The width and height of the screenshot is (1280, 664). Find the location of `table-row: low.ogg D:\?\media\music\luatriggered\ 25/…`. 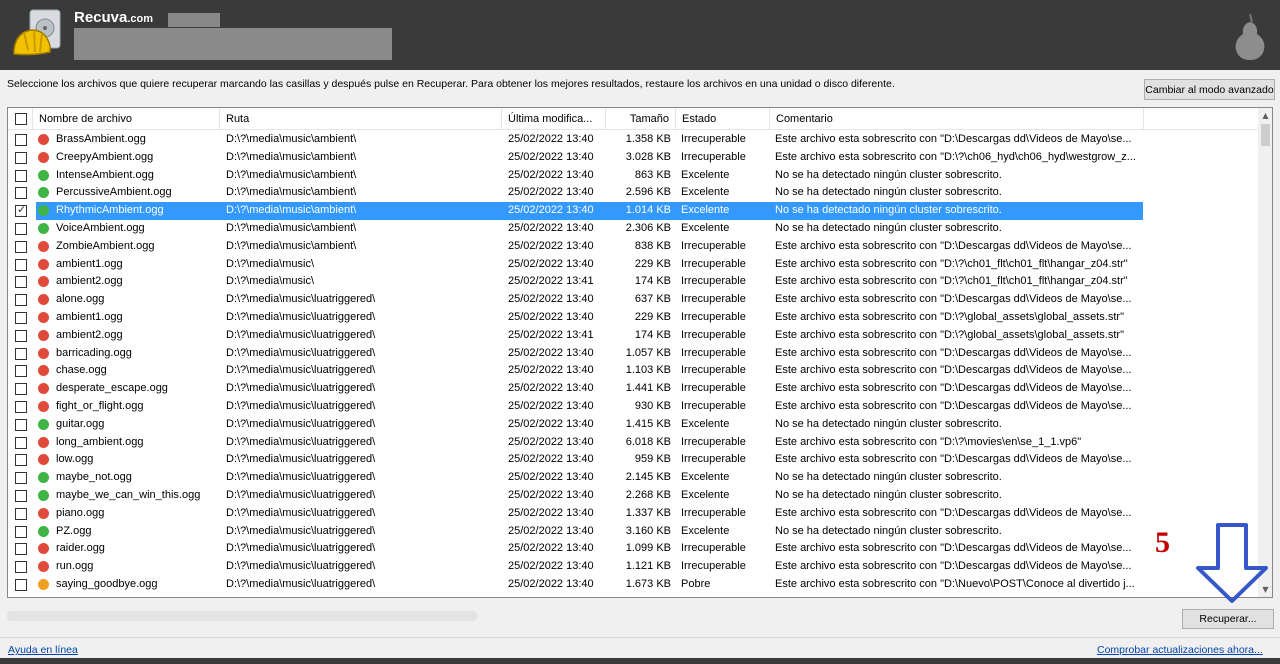

table-row: low.ogg D:\?\media\music\luatriggered\ 25/… is located at coordinates (633, 460).